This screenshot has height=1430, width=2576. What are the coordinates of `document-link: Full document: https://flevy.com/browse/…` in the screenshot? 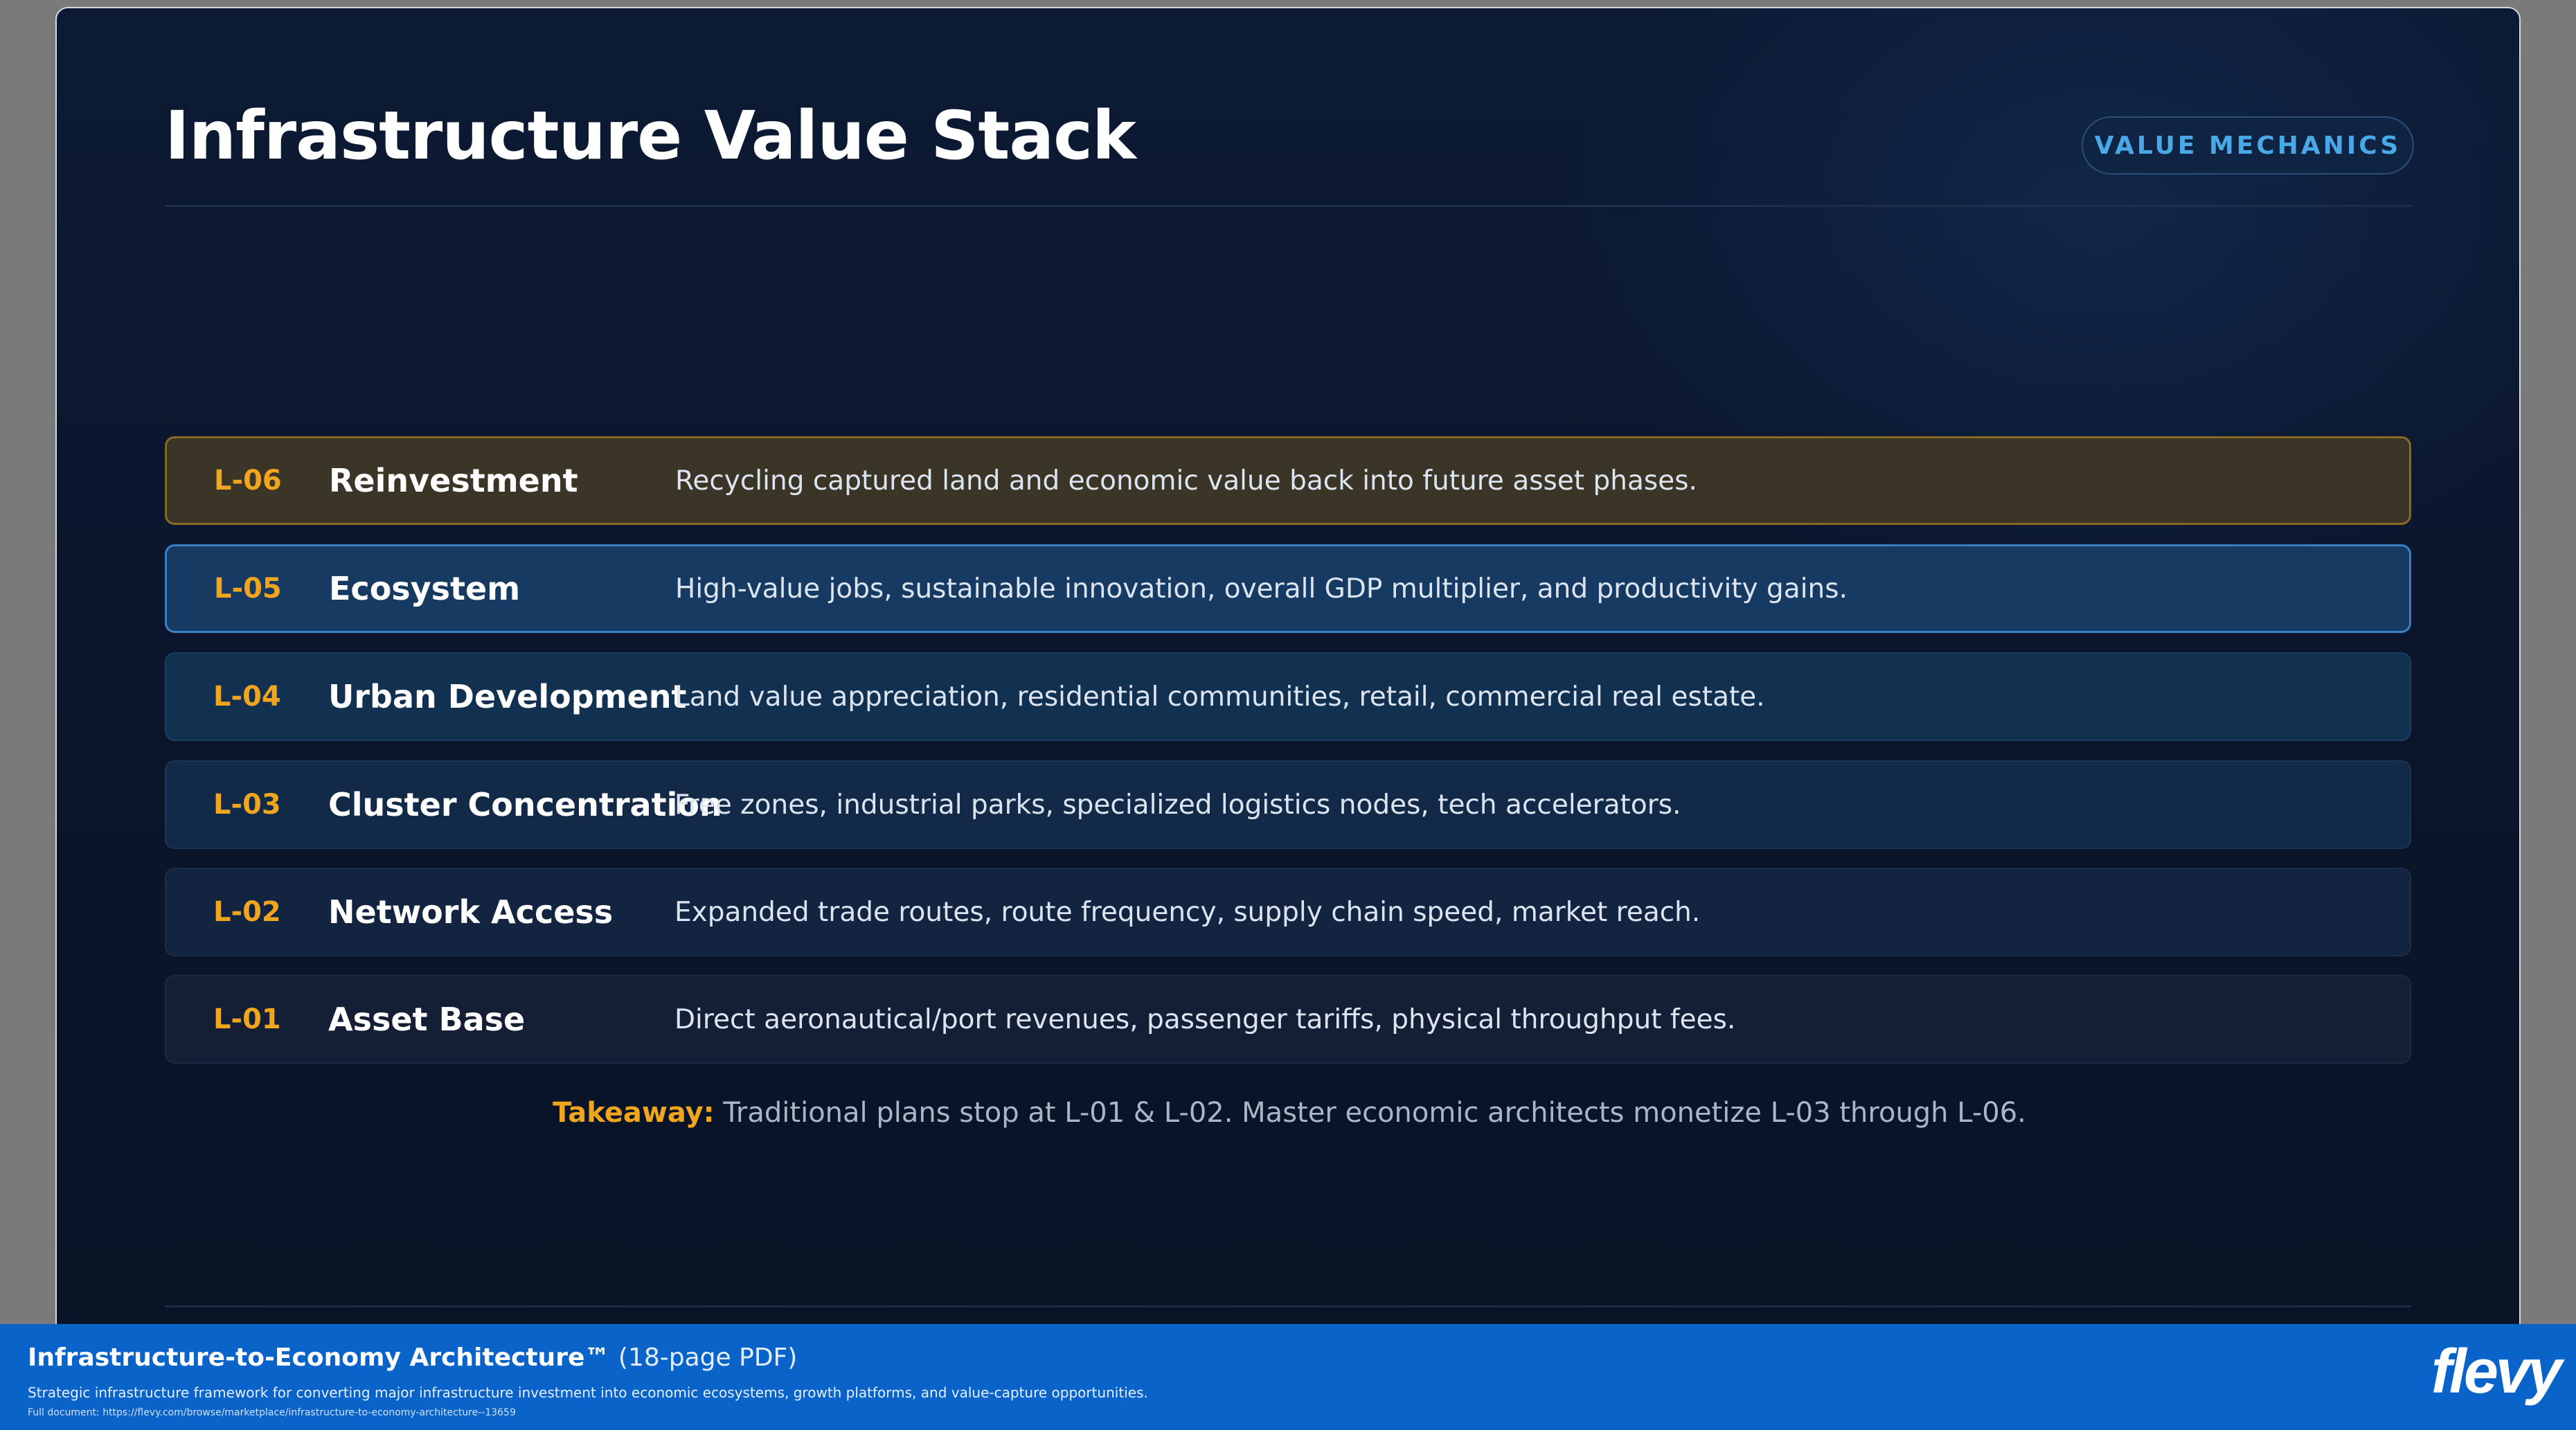 It's located at (272, 1412).